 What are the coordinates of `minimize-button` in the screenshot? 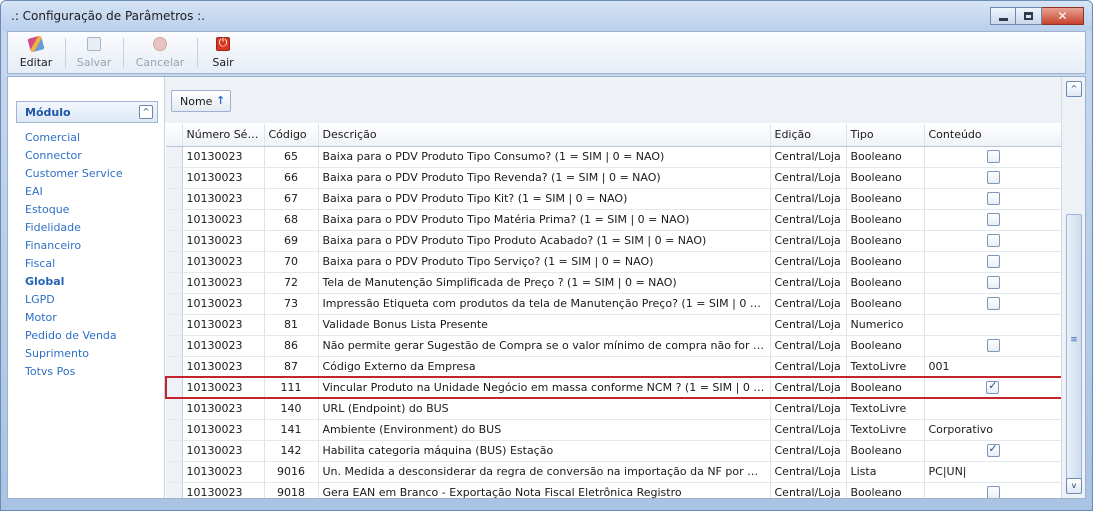 It's located at (1003, 16).